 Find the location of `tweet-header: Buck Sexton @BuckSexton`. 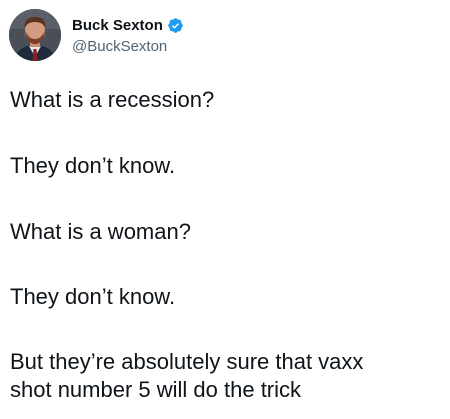

tweet-header: Buck Sexton @BuckSexton is located at coordinates (96, 35).